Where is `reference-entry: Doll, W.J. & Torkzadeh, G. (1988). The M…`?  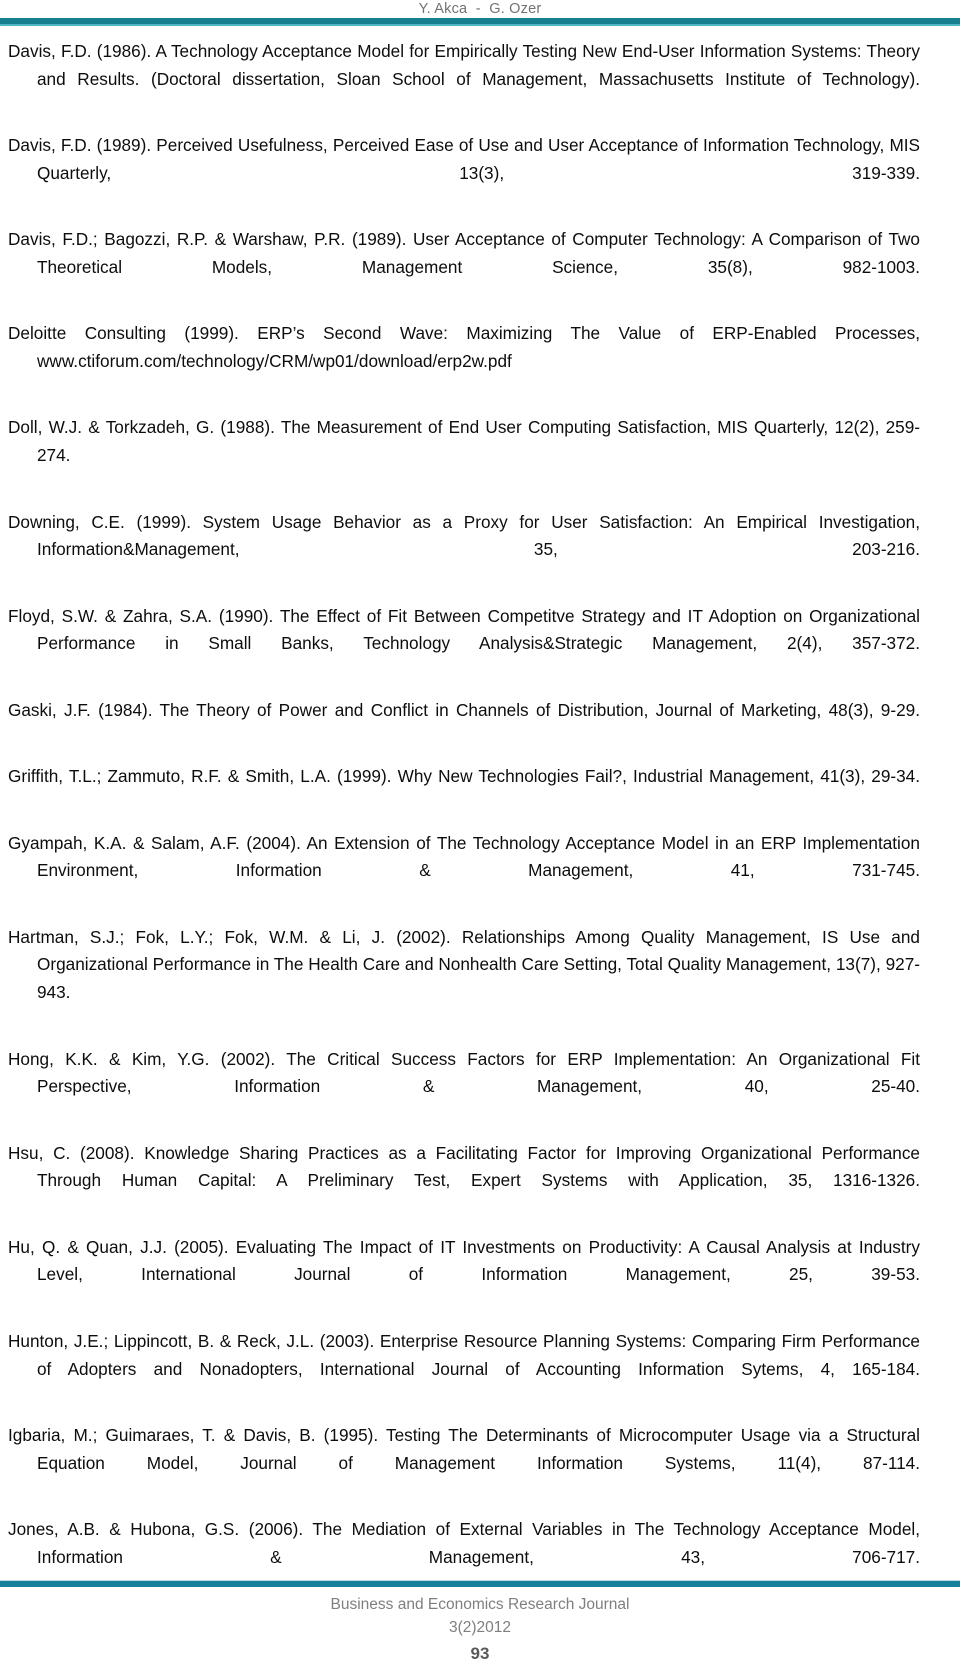
reference-entry: Doll, W.J. & Torkzadeh, G. (1988). The M… is located at coordinates (464, 441).